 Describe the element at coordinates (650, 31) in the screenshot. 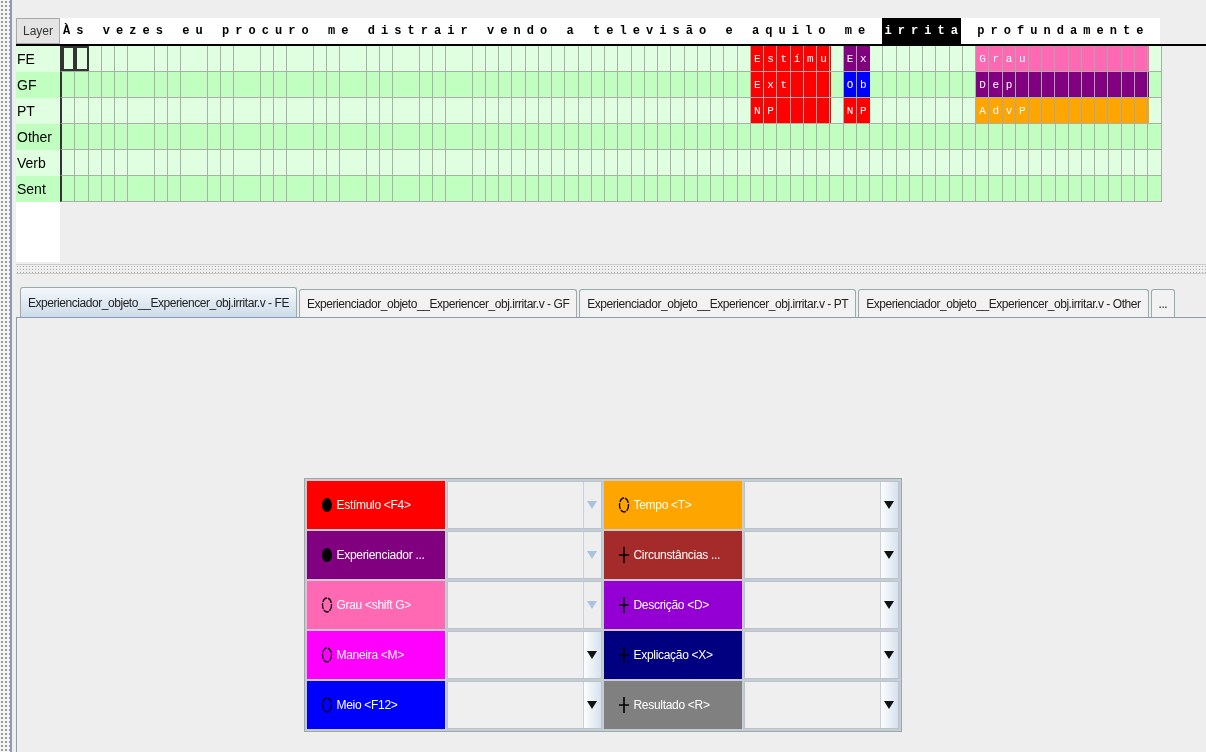

I see `sentence-word: t e l e v i s ã o` at that location.